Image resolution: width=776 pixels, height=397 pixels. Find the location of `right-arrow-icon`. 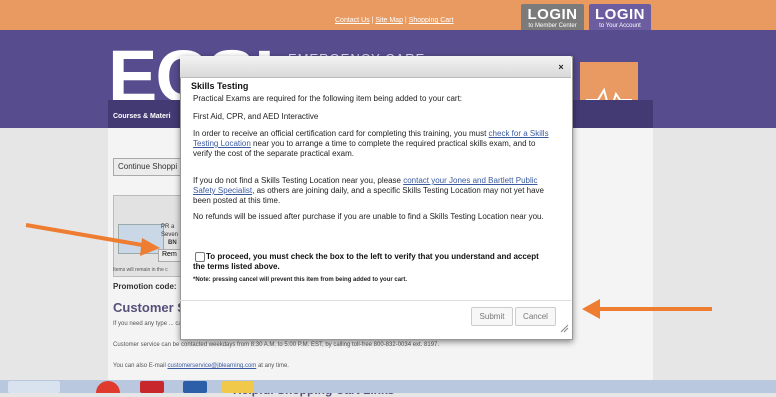

right-arrow-icon is located at coordinates (647, 309).